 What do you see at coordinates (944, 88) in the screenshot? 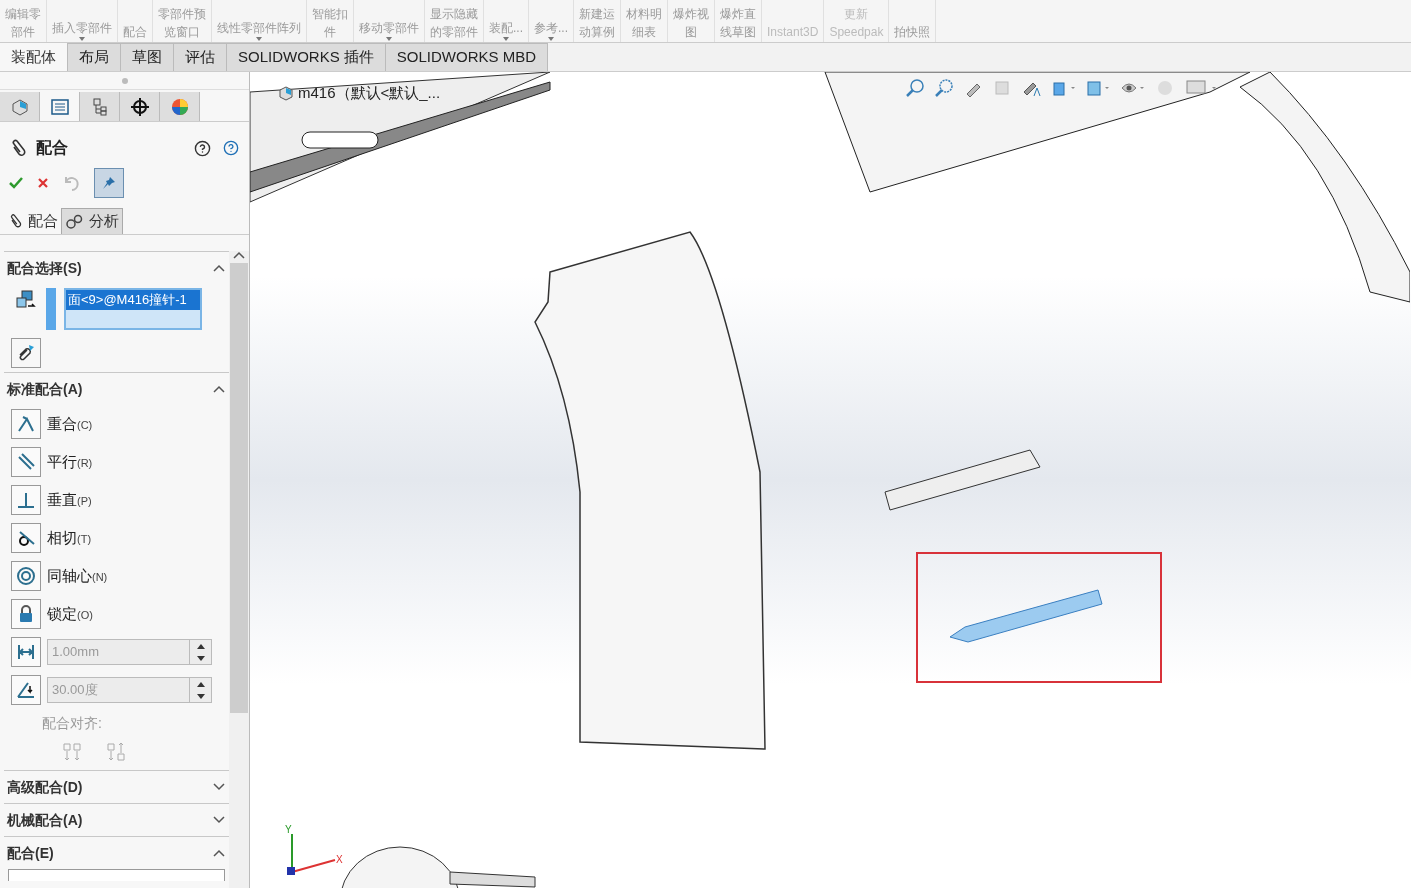
I see `zoom-area-icon` at bounding box center [944, 88].